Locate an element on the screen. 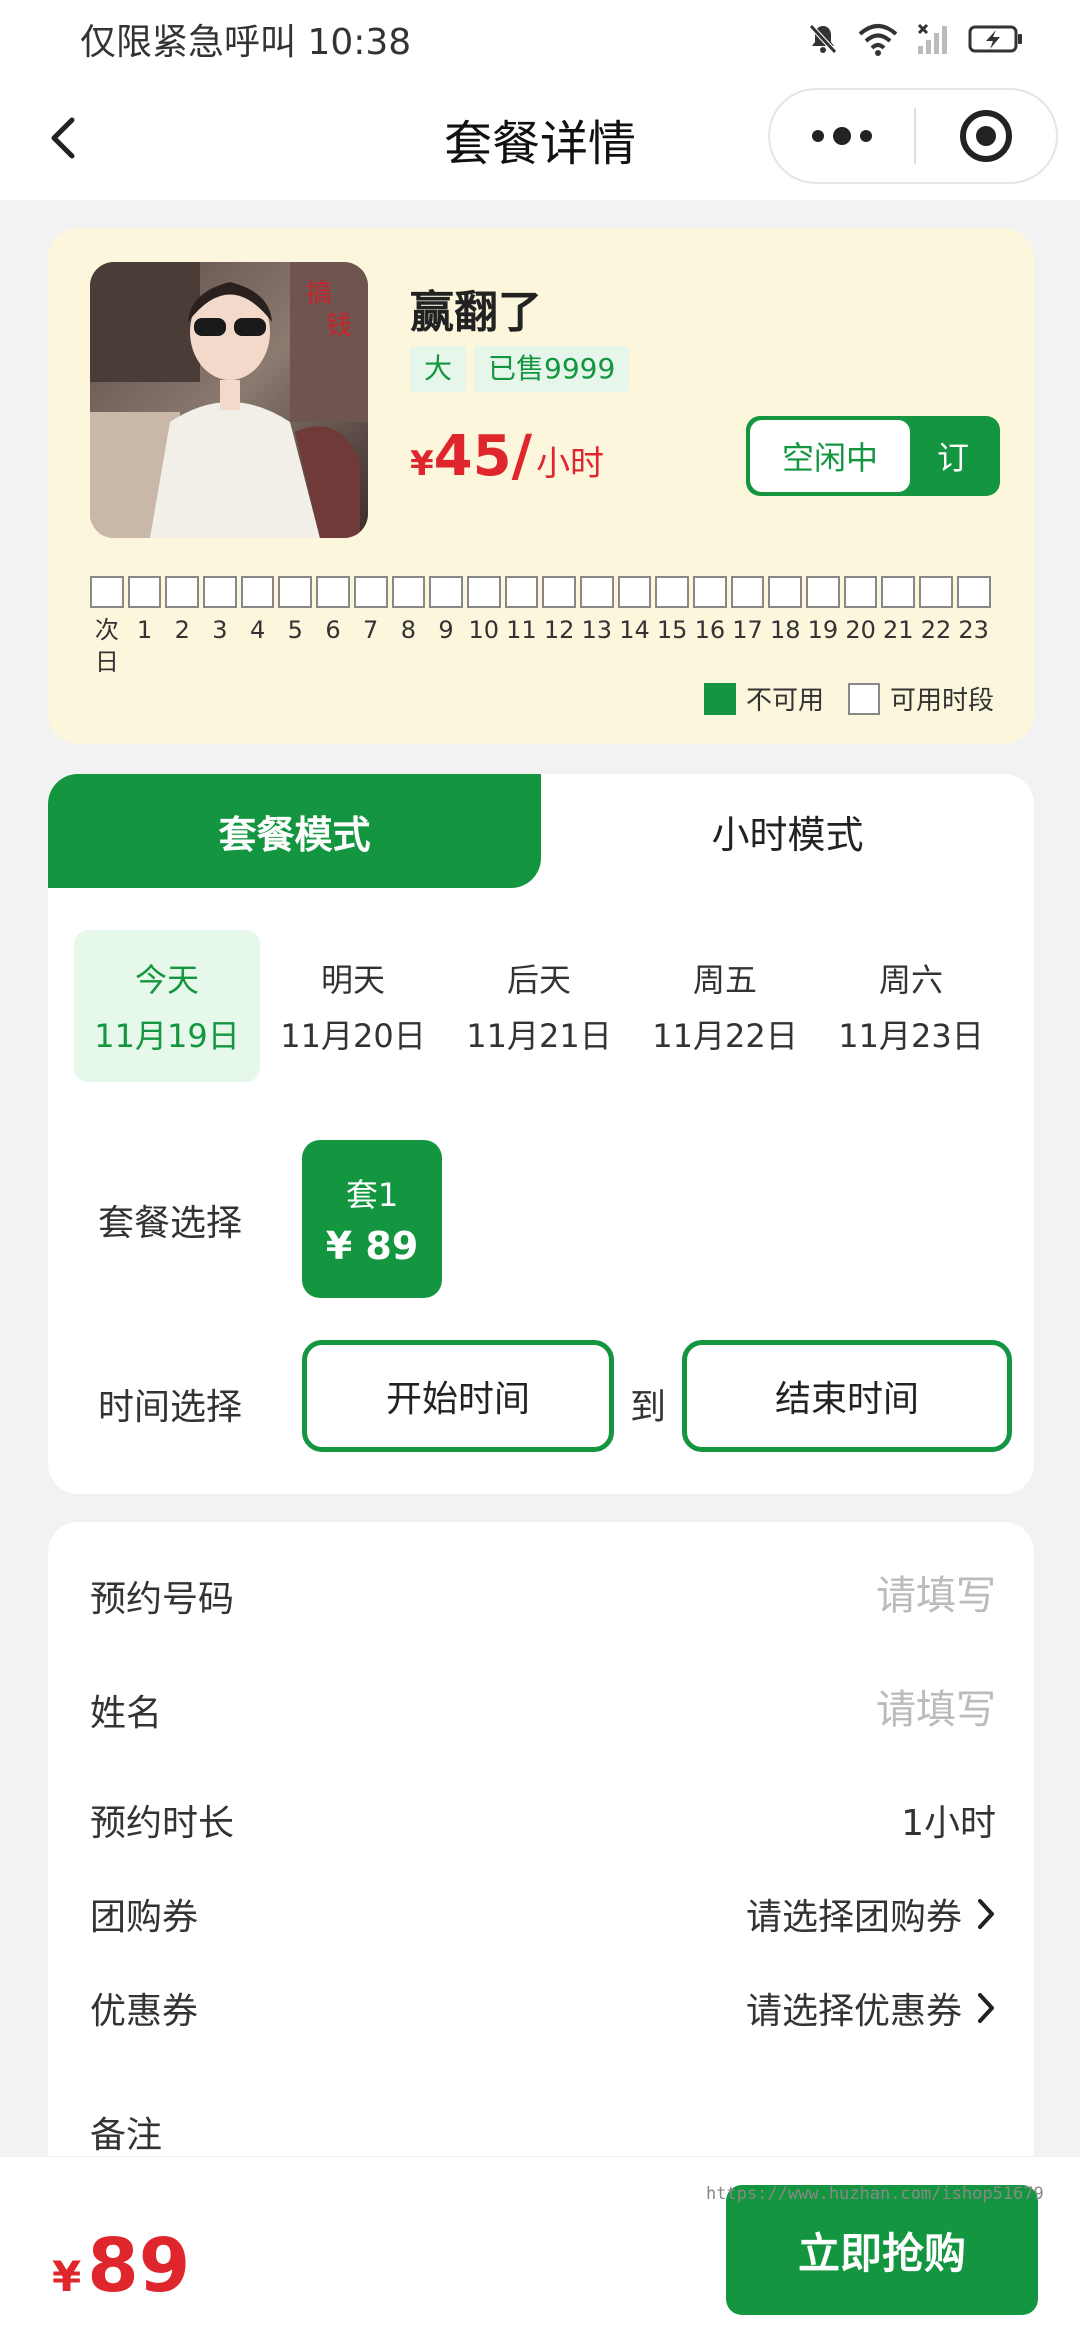 This screenshot has width=1080, height=2340. buy-now-button: 立即抢购 is located at coordinates (882, 2250).